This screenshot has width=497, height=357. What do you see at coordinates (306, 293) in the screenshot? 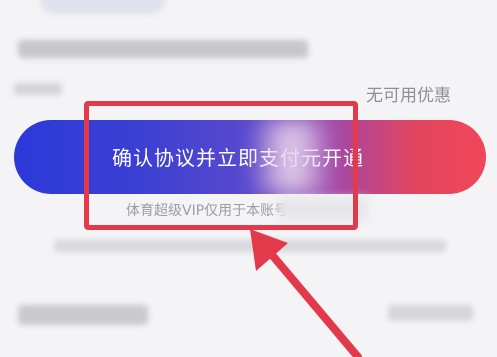
I see `annotation-arrow-icon` at bounding box center [306, 293].